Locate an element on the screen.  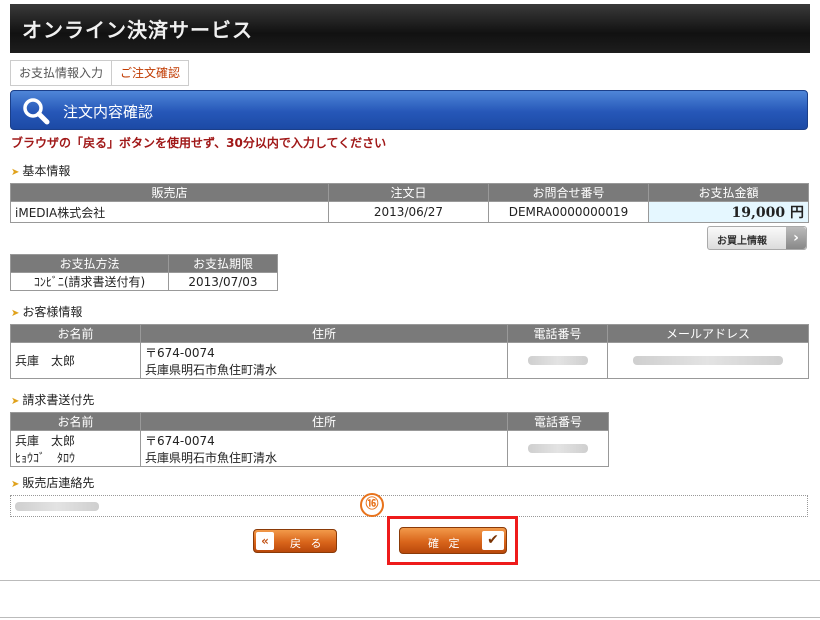
app-header: オンライン決済サービス is located at coordinates (410, 28).